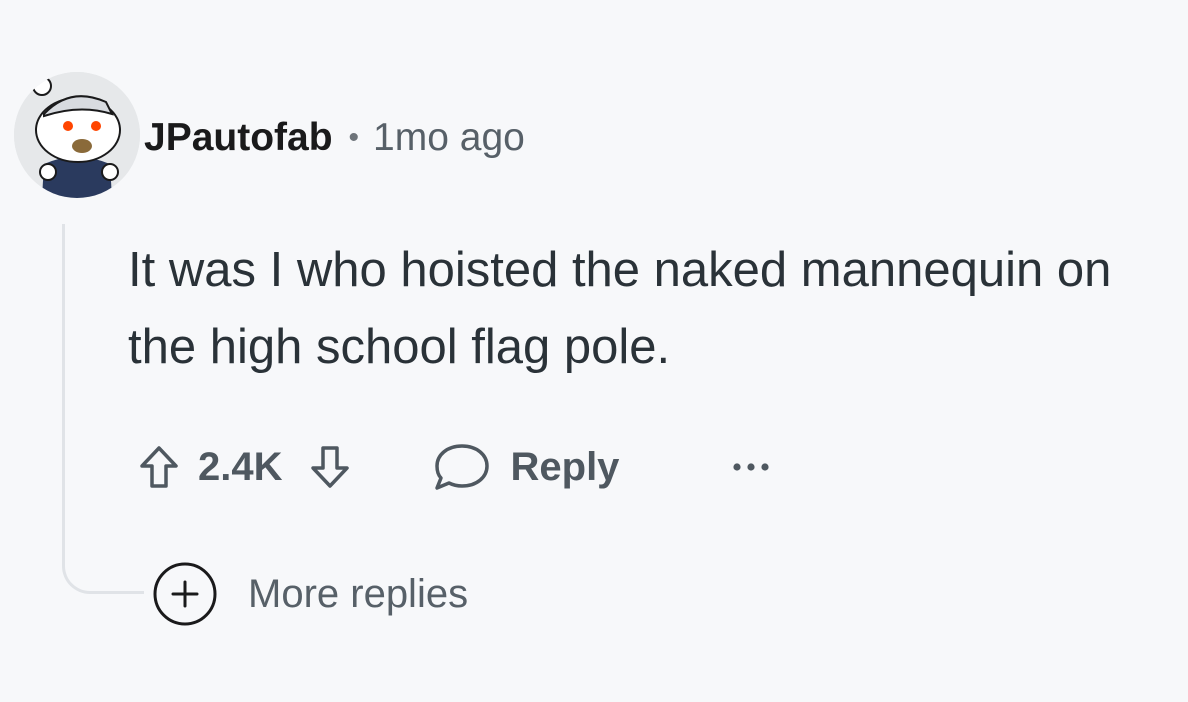 Image resolution: width=1188 pixels, height=702 pixels. Describe the element at coordinates (461, 467) in the screenshot. I see `speech-bubble-icon` at that location.